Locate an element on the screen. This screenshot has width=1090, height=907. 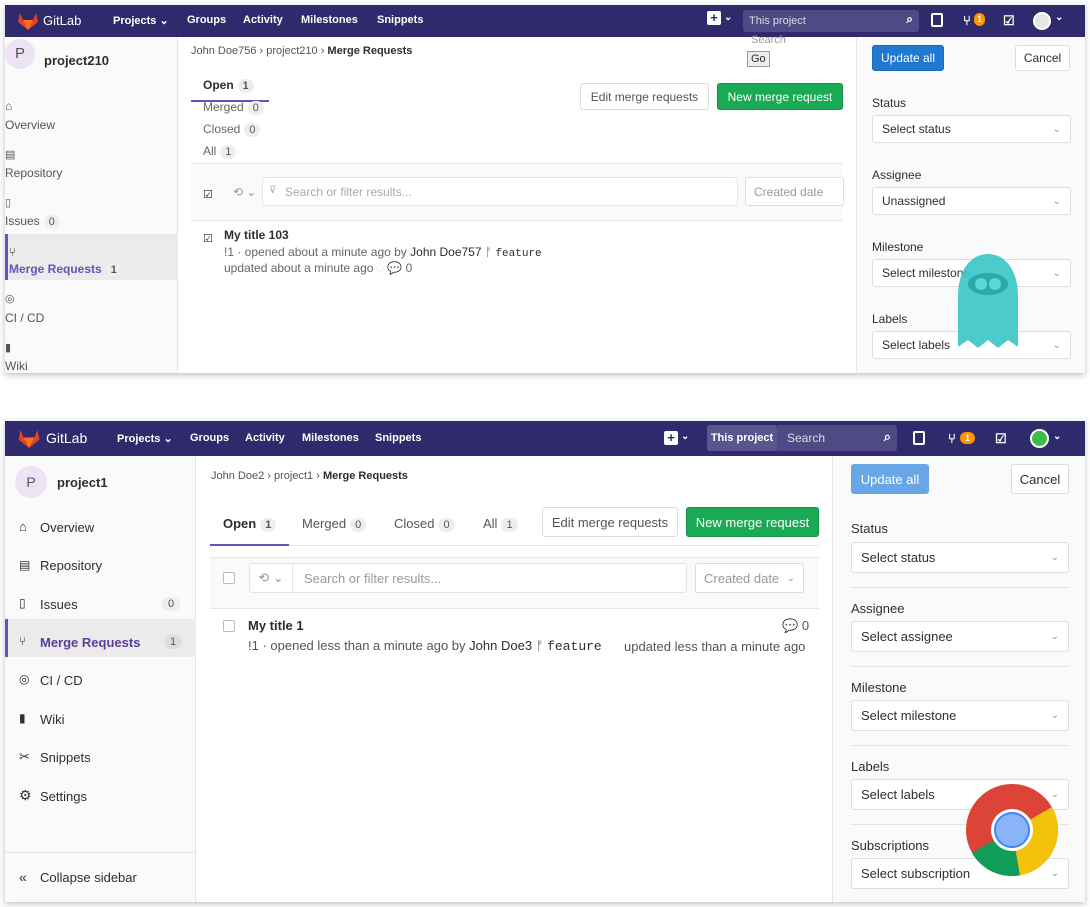
book-icon: ▮ is located at coordinates (8, 347).